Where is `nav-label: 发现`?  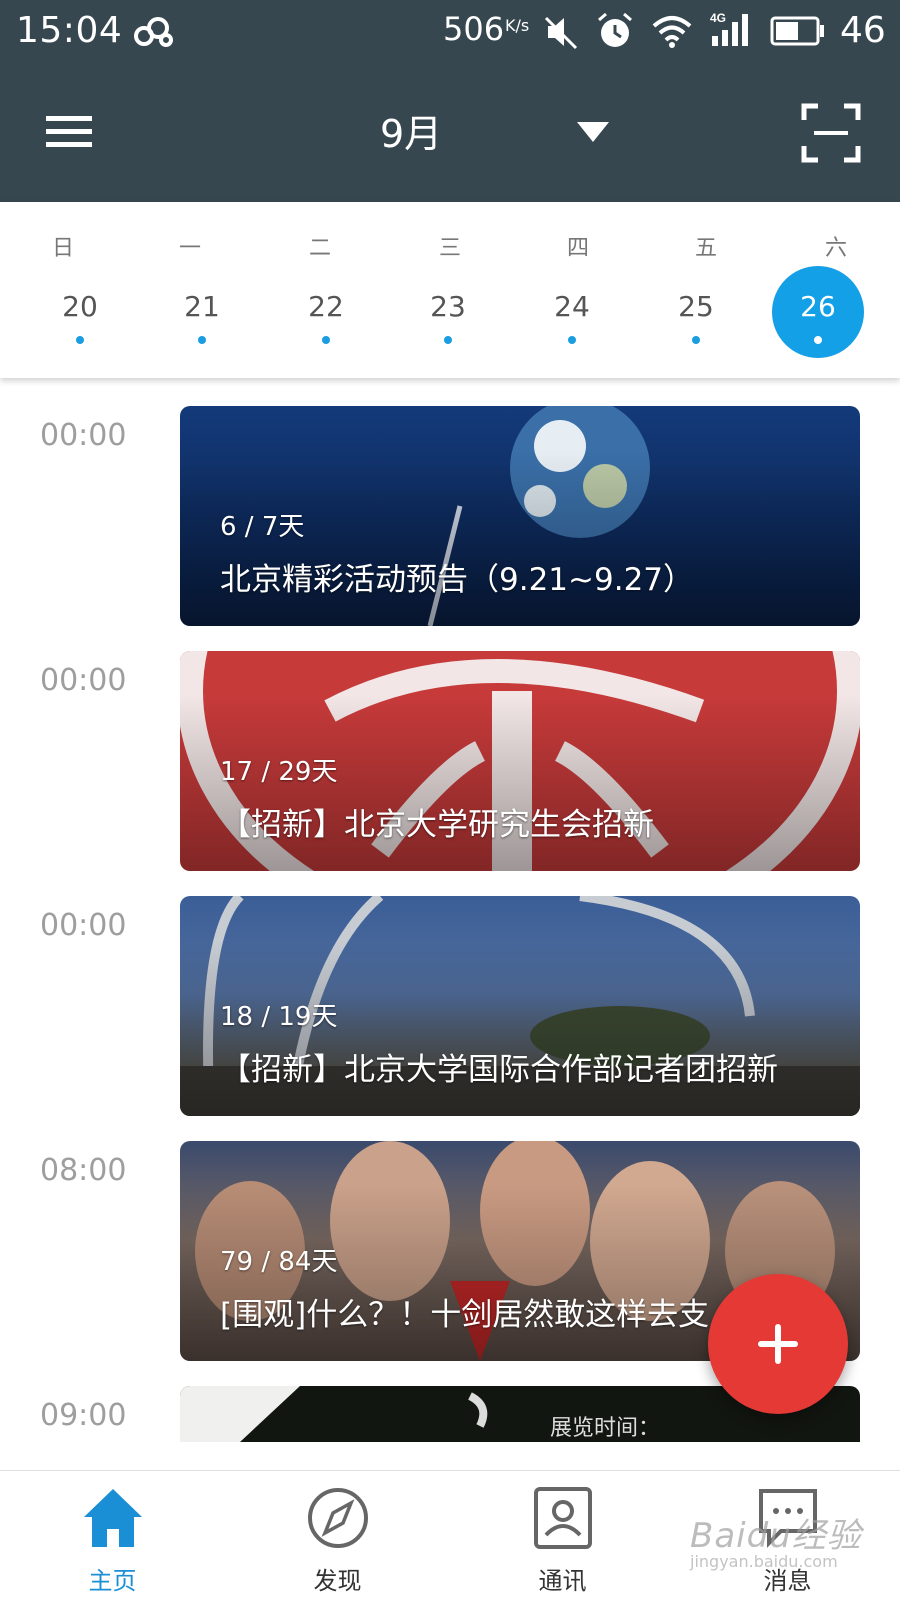
nav-label: 发现 is located at coordinates (337, 1581).